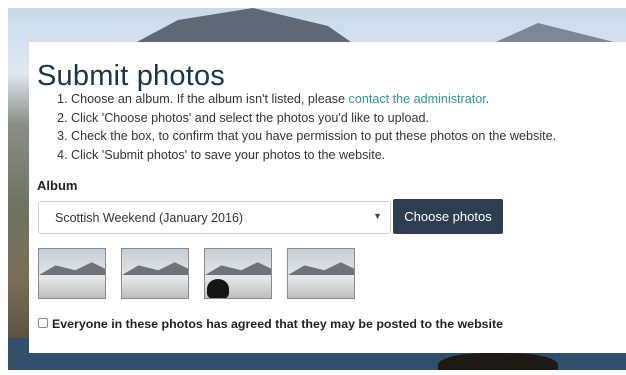 The width and height of the screenshot is (626, 375). I want to click on contact-admin-link: contact the administrator, so click(417, 99).